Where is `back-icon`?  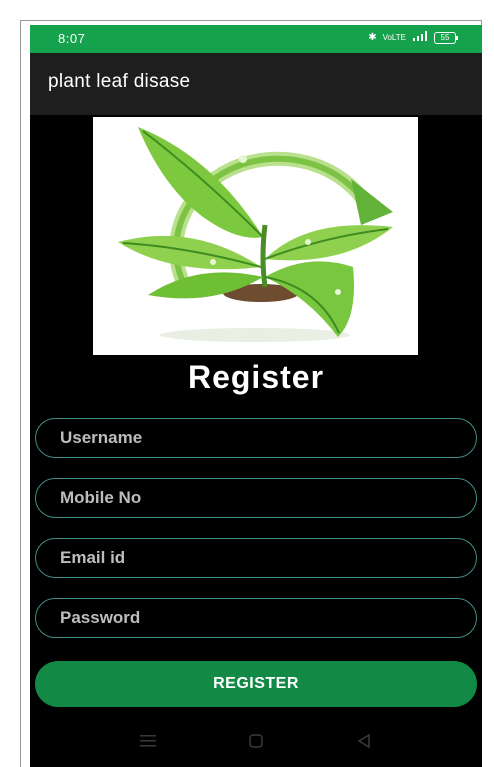
back-icon is located at coordinates (364, 741).